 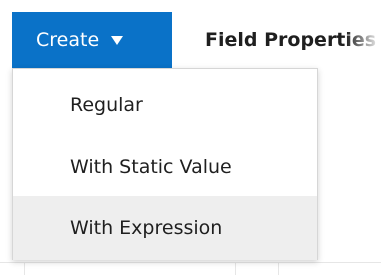 I want to click on menu-item-label: With Expression, so click(x=146, y=228).